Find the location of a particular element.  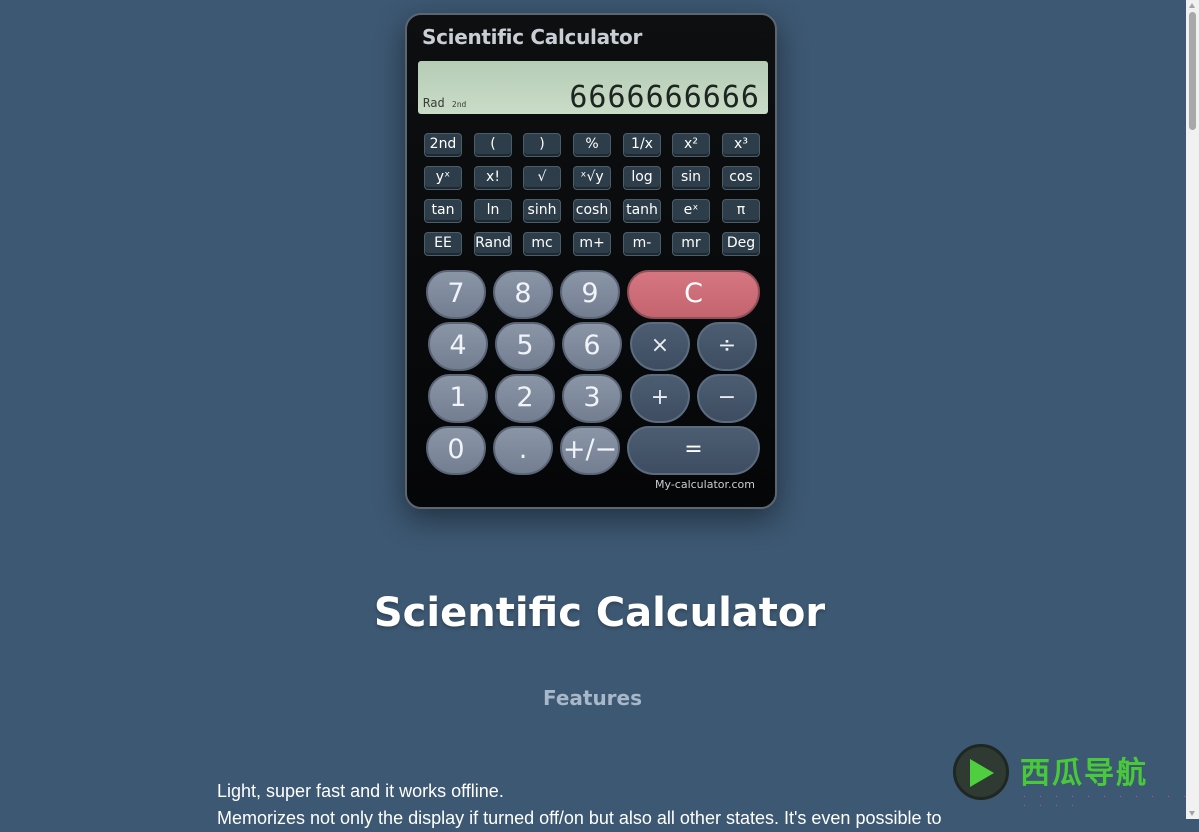

list-item: Light, super fast and it works offline. is located at coordinates (607, 791).